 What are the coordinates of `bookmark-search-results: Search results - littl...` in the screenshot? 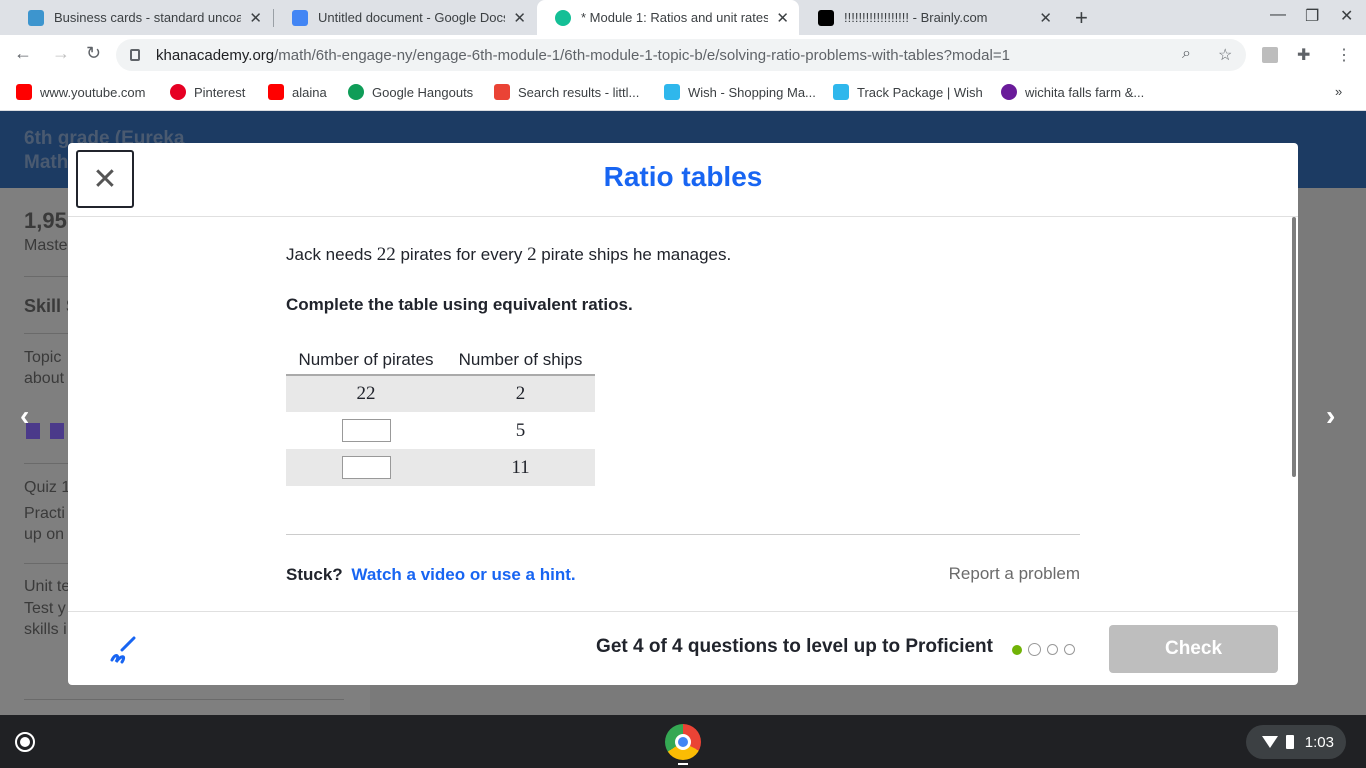 It's located at (566, 92).